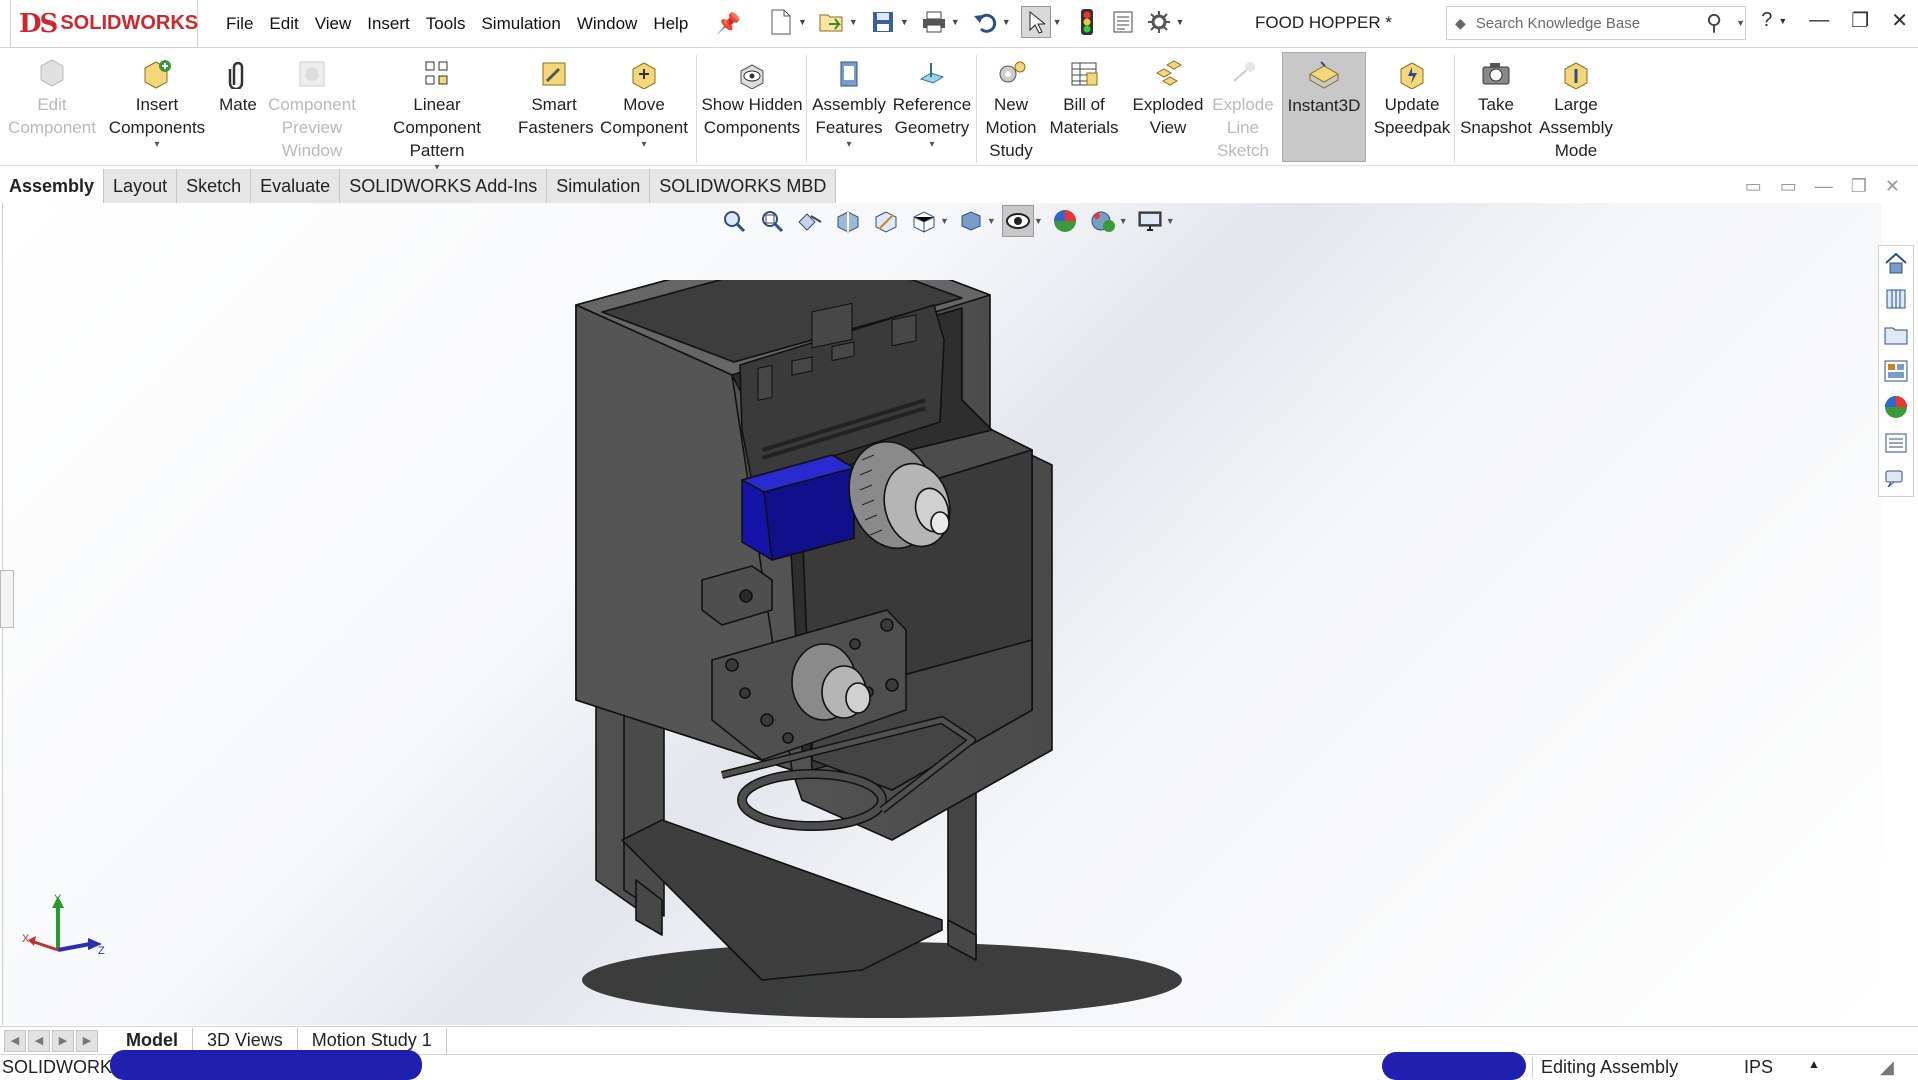 The height and width of the screenshot is (1080, 1918). What do you see at coordinates (446, 24) in the screenshot?
I see `menu-tools: Tools` at bounding box center [446, 24].